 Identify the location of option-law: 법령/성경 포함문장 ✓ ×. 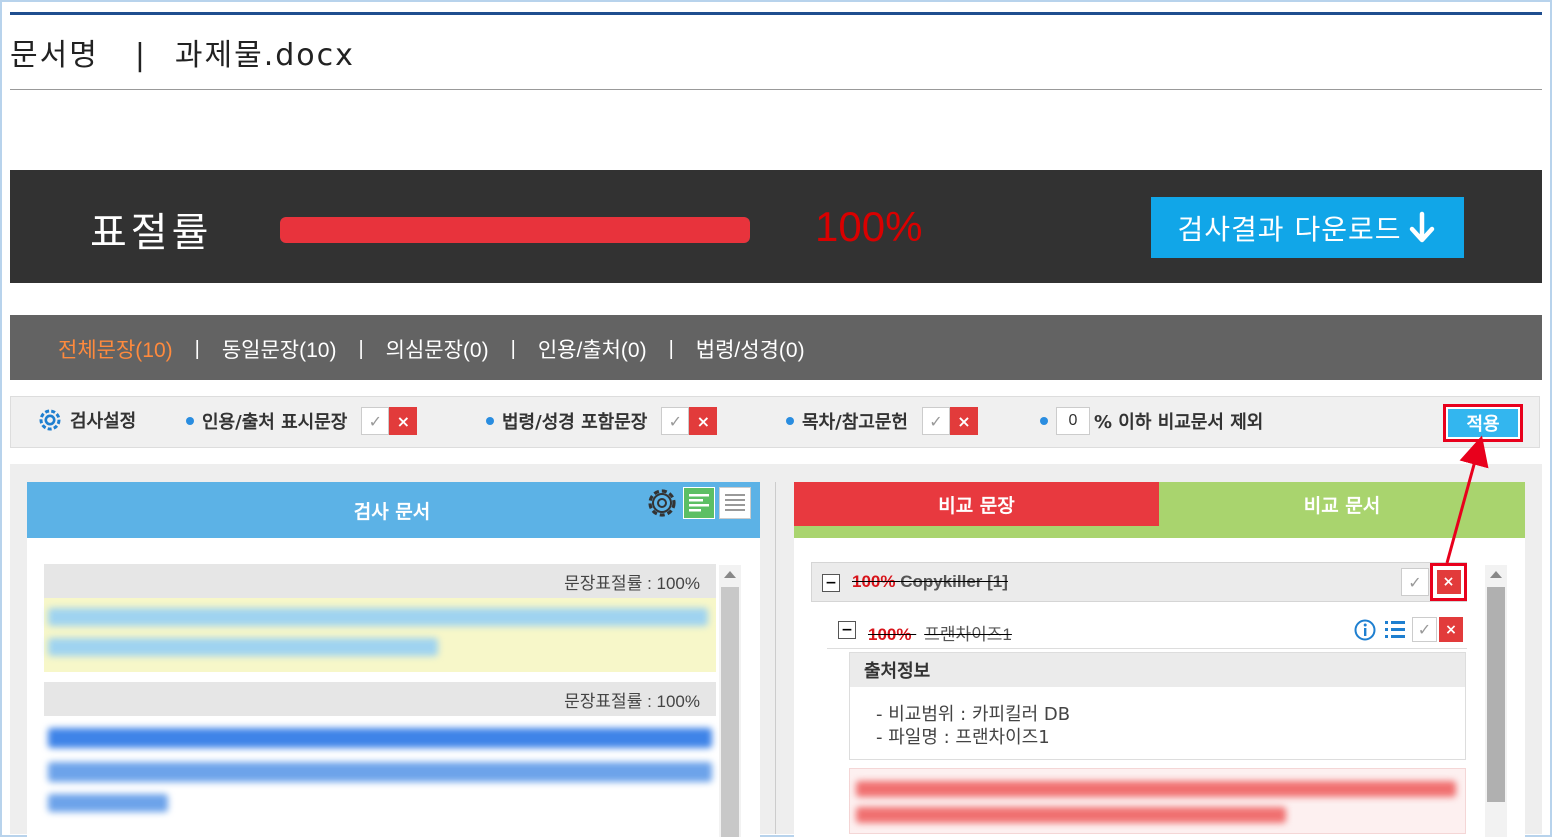
(602, 421).